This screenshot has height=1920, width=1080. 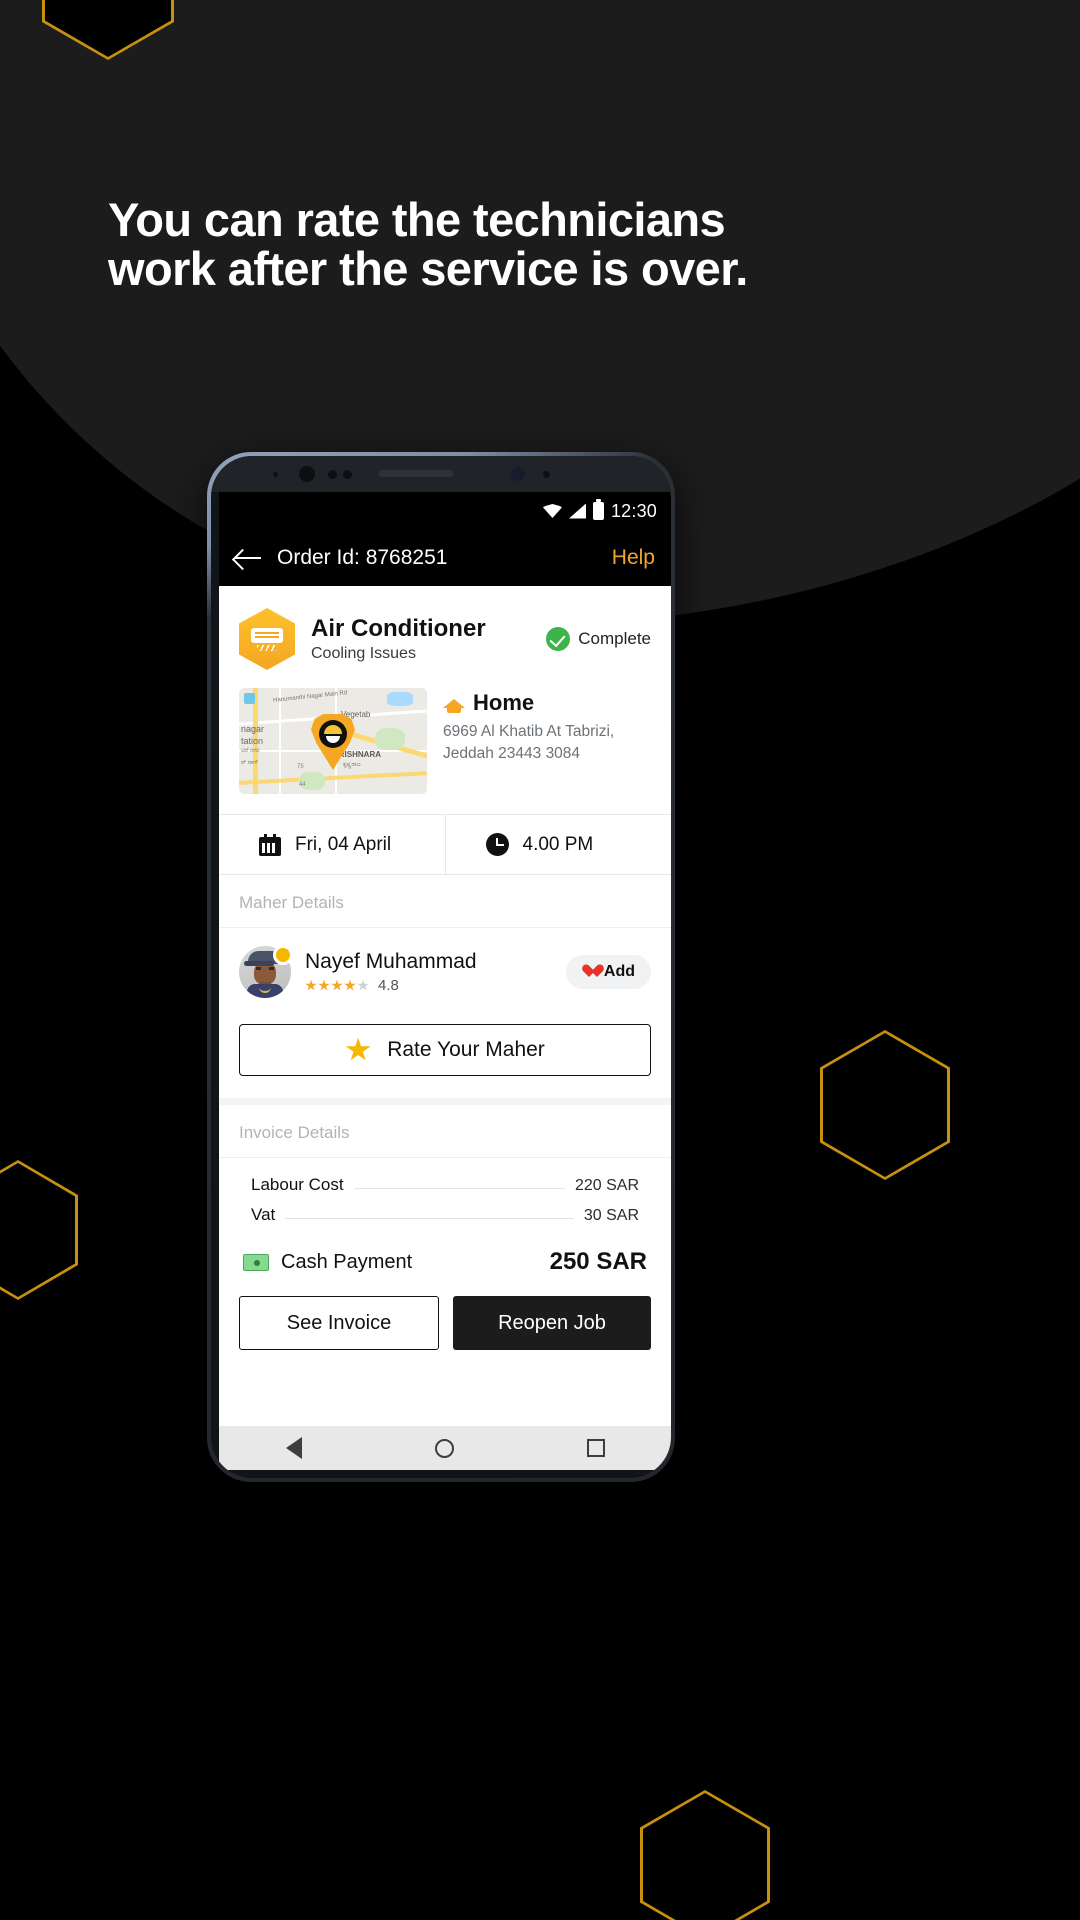 What do you see at coordinates (504, 702) in the screenshot?
I see `address-label: Home` at bounding box center [504, 702].